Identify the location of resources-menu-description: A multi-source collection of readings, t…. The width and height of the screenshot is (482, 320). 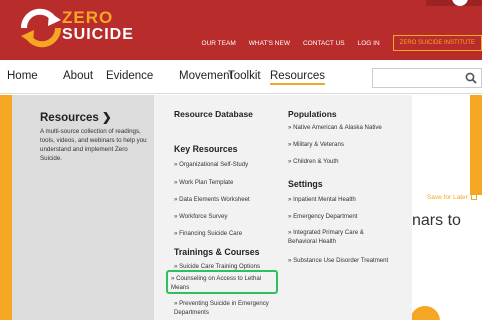
(93, 145).